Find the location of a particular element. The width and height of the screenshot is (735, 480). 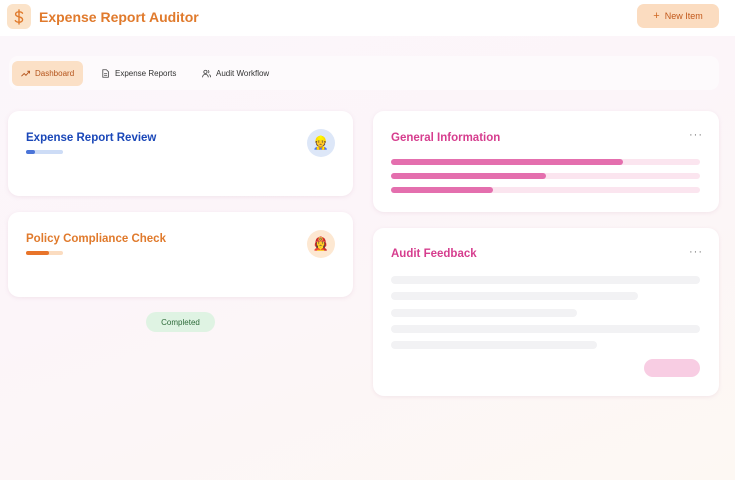

card-title: Policy Compliance Check is located at coordinates (96, 239).